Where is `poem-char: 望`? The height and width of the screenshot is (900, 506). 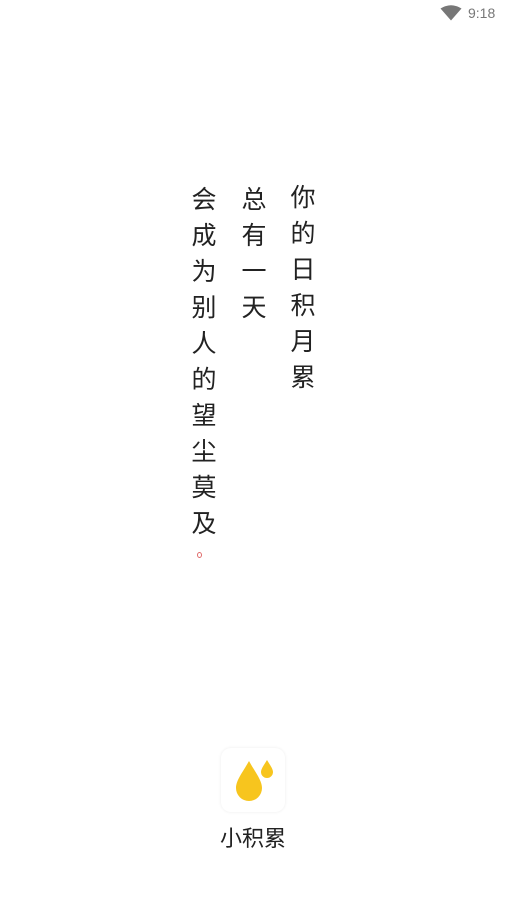
poem-char: 望 is located at coordinates (204, 415).